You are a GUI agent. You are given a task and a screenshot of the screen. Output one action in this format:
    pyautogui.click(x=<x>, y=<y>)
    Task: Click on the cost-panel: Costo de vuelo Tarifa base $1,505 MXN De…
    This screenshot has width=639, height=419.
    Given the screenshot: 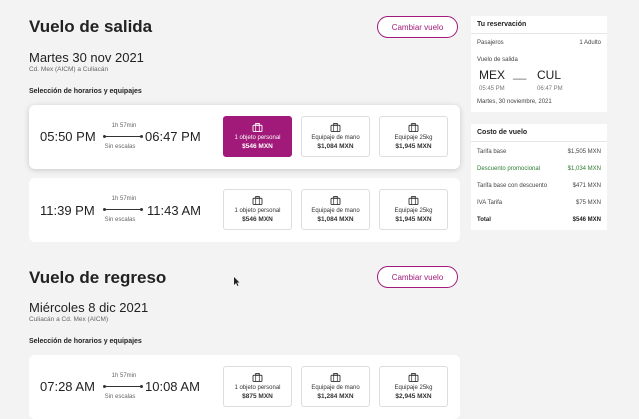 What is the action you would take?
    pyautogui.click(x=539, y=177)
    